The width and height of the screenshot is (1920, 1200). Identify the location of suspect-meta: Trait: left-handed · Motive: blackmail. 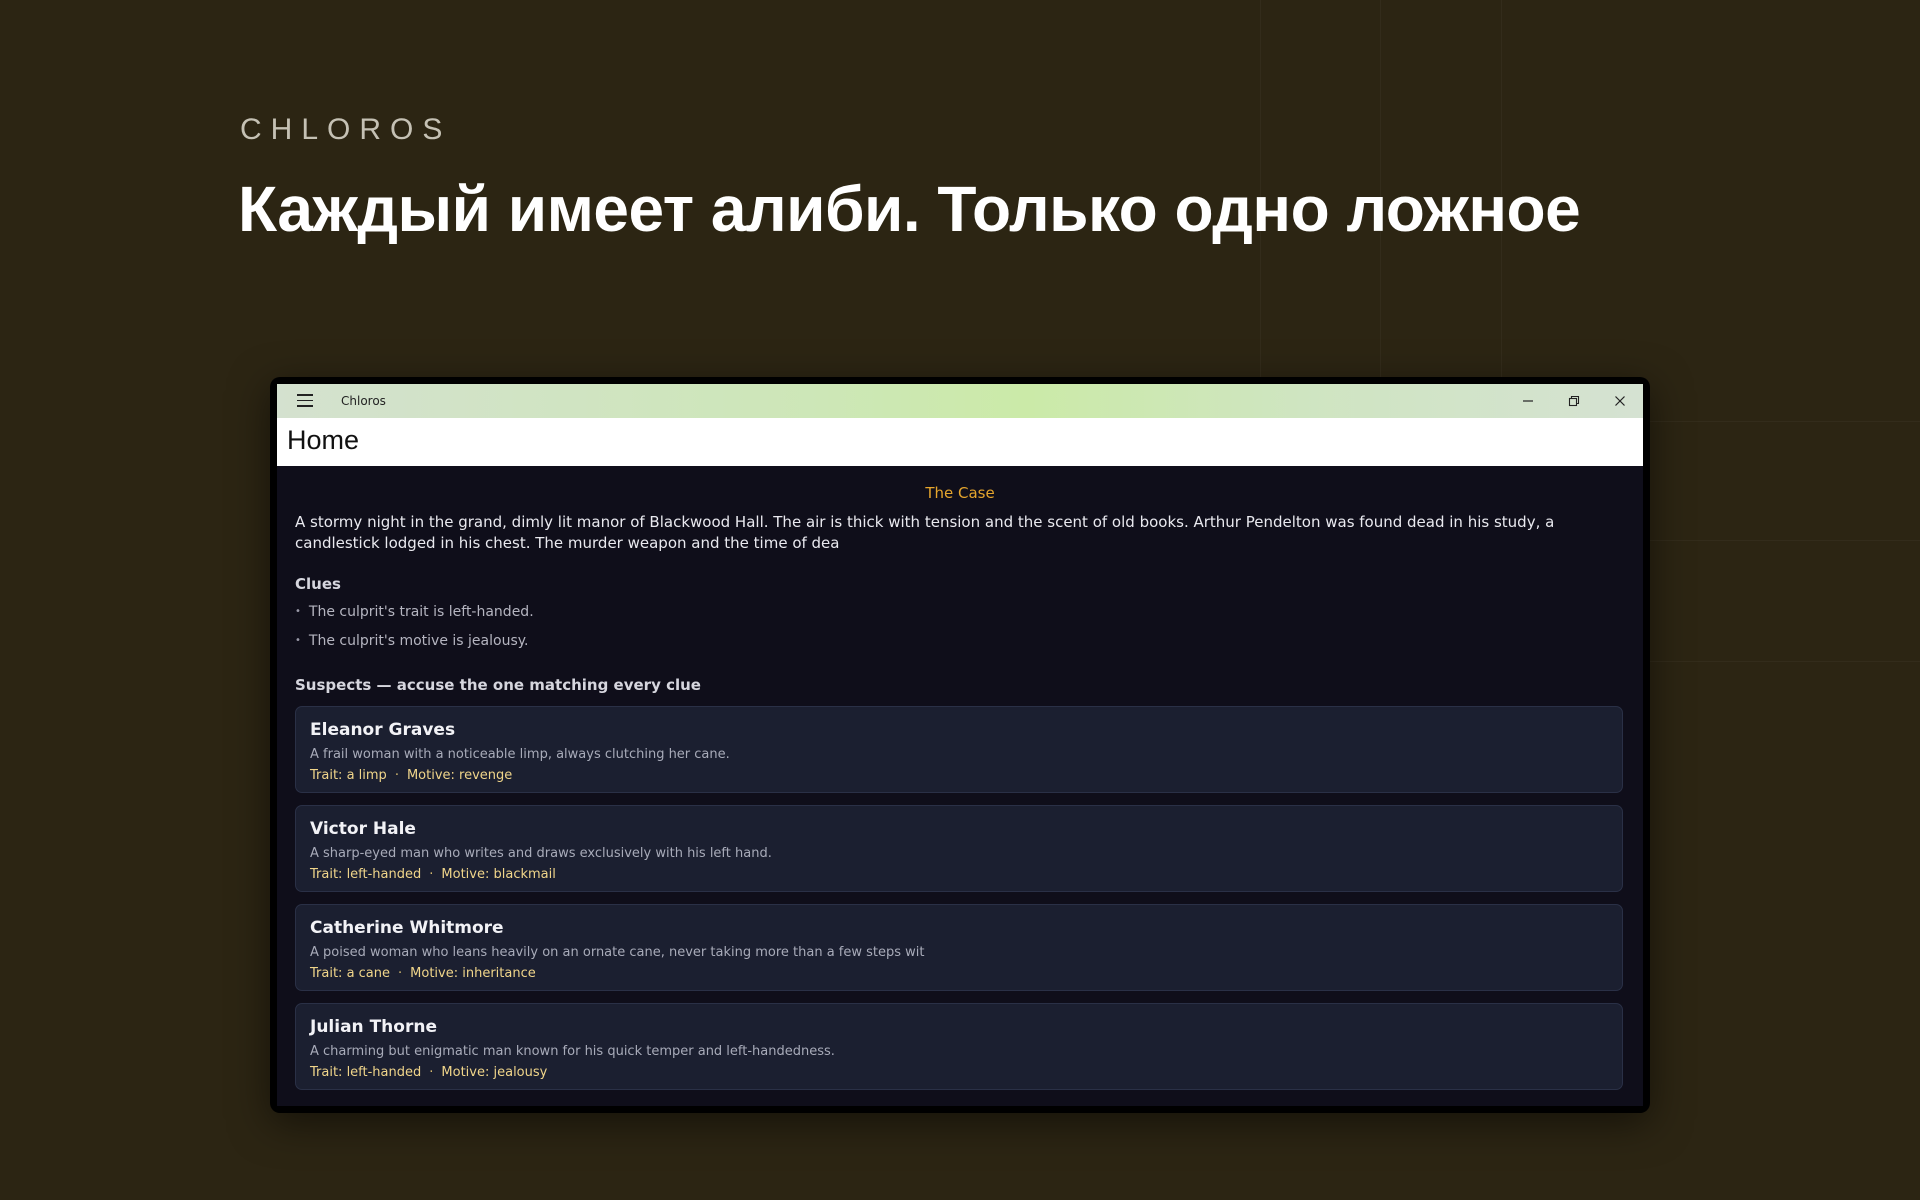
(433, 874).